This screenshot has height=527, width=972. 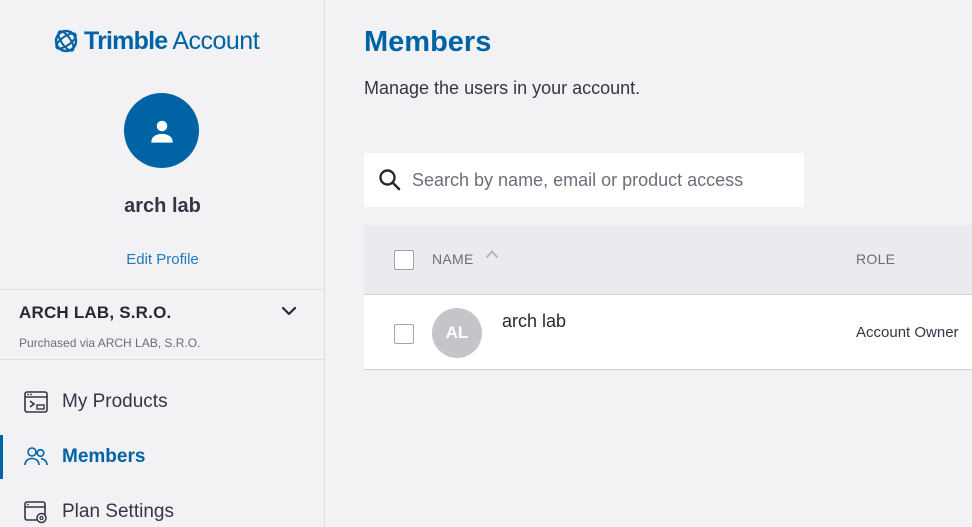 I want to click on member-role: Account Owner, so click(x=907, y=332).